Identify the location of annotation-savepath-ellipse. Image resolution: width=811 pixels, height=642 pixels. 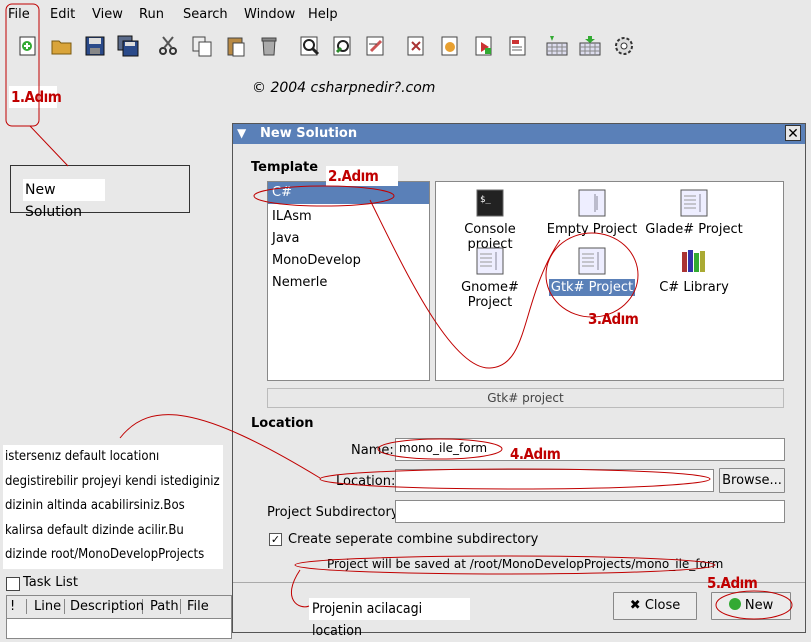
(505, 565).